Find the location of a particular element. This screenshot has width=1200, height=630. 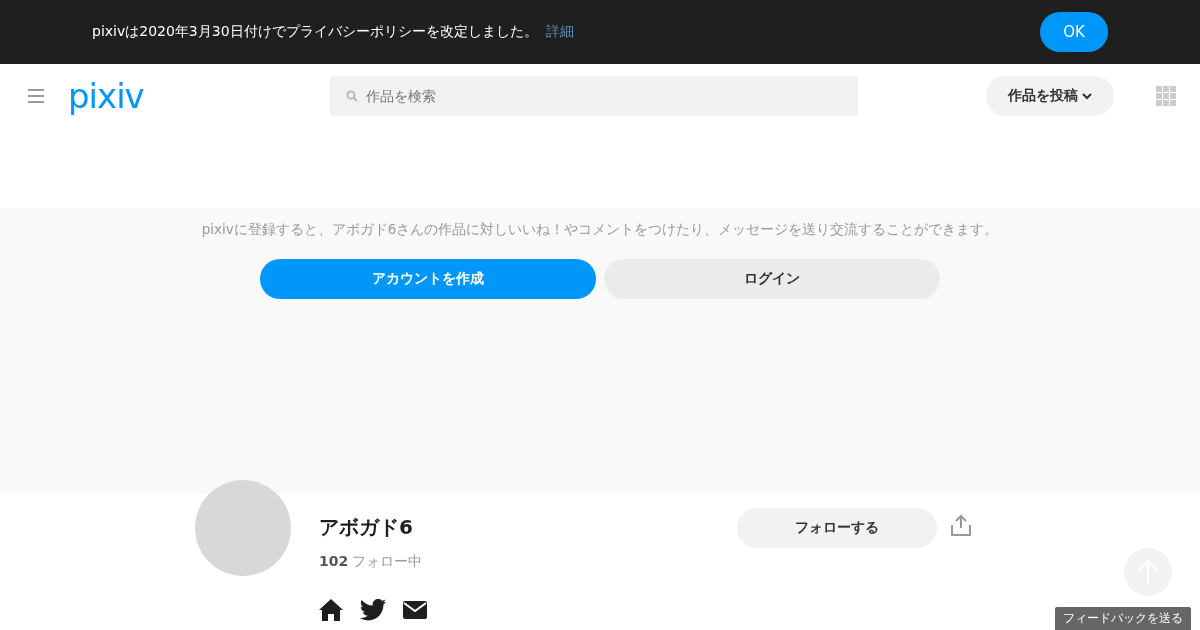

user-name: アボガド6 is located at coordinates (366, 527).